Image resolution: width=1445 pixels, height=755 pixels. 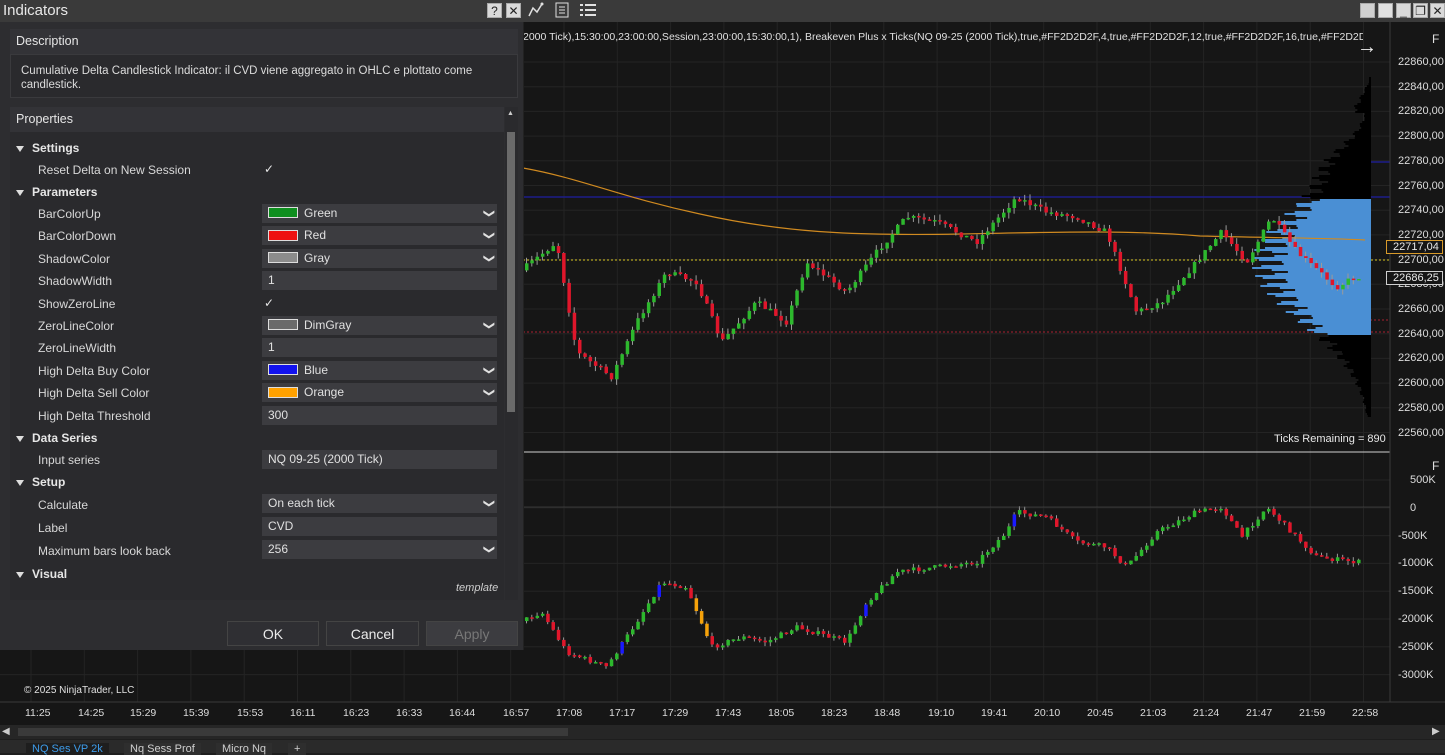 I want to click on help-icon: ?, so click(x=494, y=10).